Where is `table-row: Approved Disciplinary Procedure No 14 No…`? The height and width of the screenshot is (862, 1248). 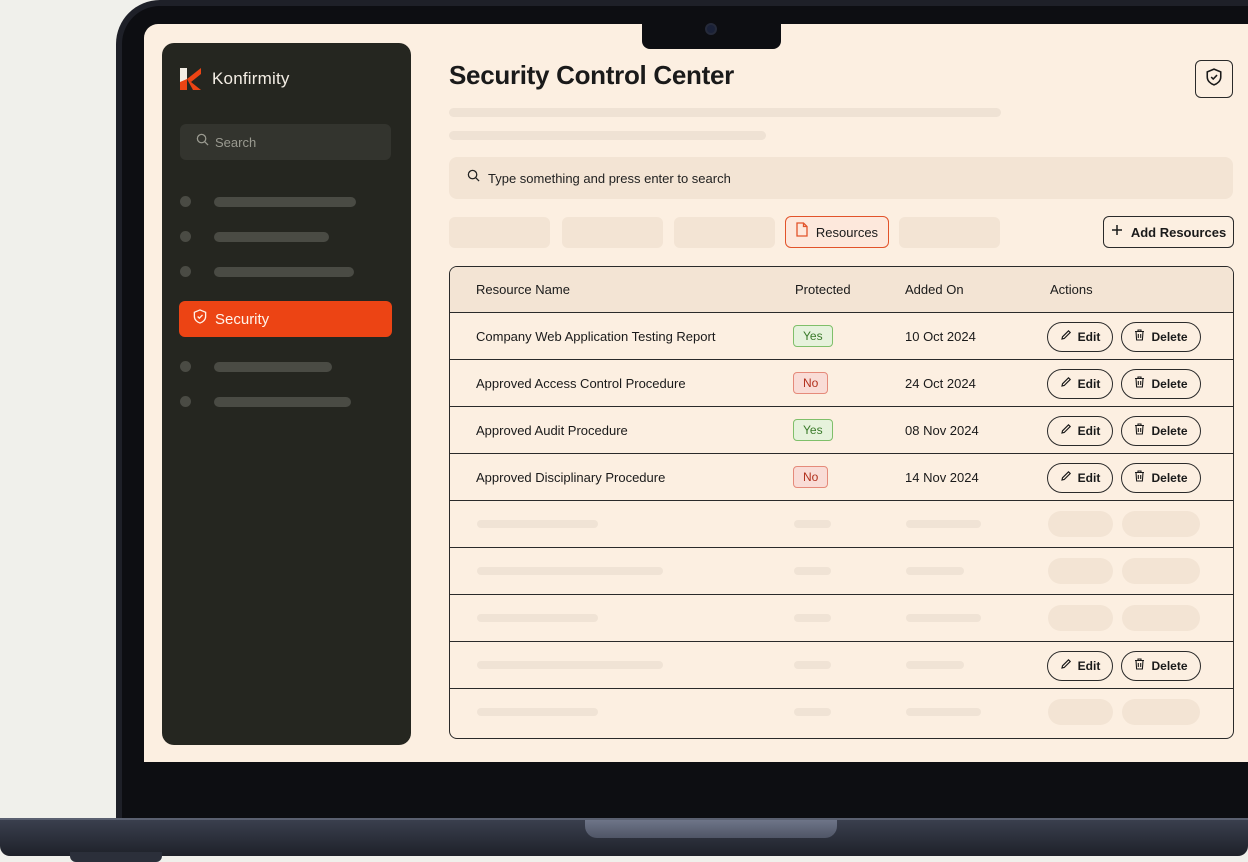
table-row: Approved Disciplinary Procedure No 14 No… is located at coordinates (841, 477).